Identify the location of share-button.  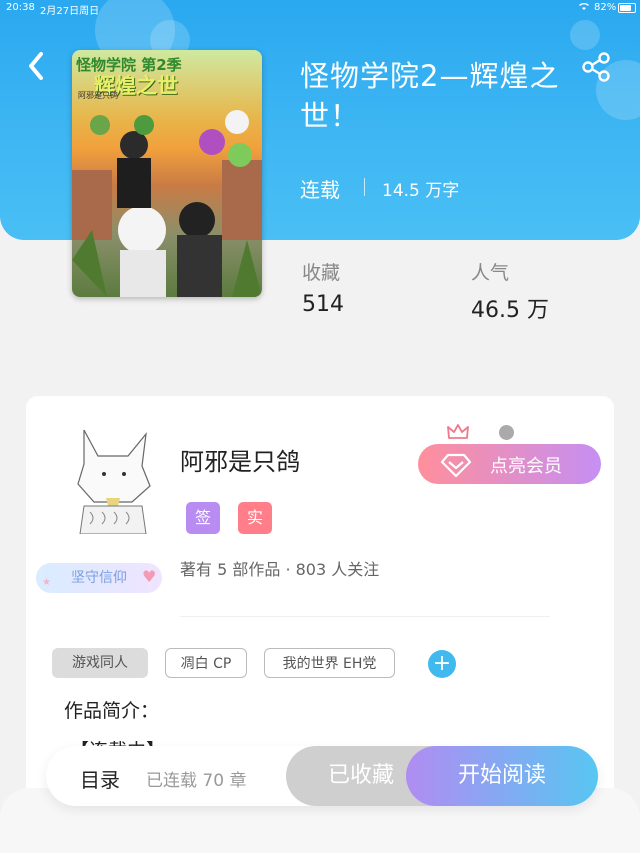
(597, 67).